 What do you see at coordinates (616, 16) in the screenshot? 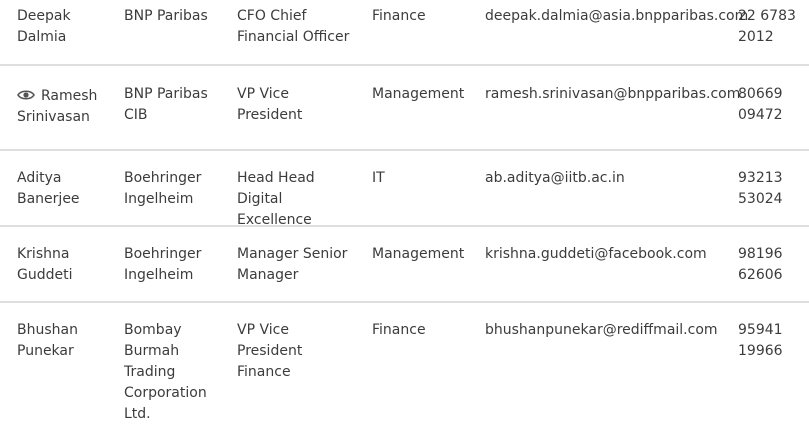
I see `contact-email: deepak.dalmia@asia.bnpparibas.com` at bounding box center [616, 16].